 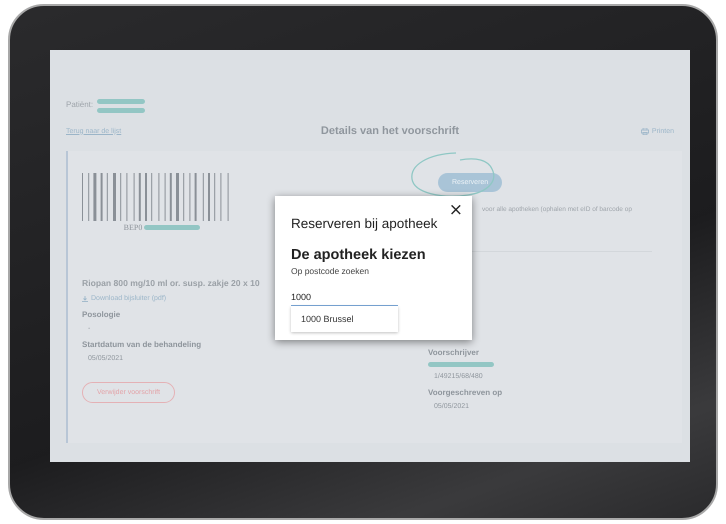 What do you see at coordinates (101, 314) in the screenshot?
I see `field-label: Posologie` at bounding box center [101, 314].